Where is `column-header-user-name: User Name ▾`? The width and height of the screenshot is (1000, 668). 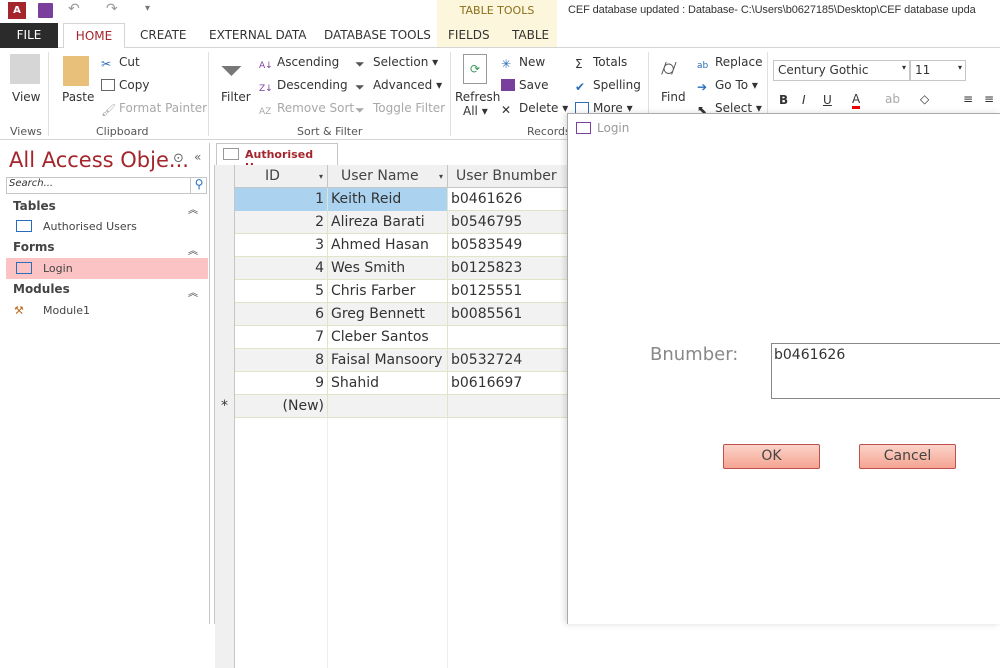 column-header-user-name: User Name ▾ is located at coordinates (388, 176).